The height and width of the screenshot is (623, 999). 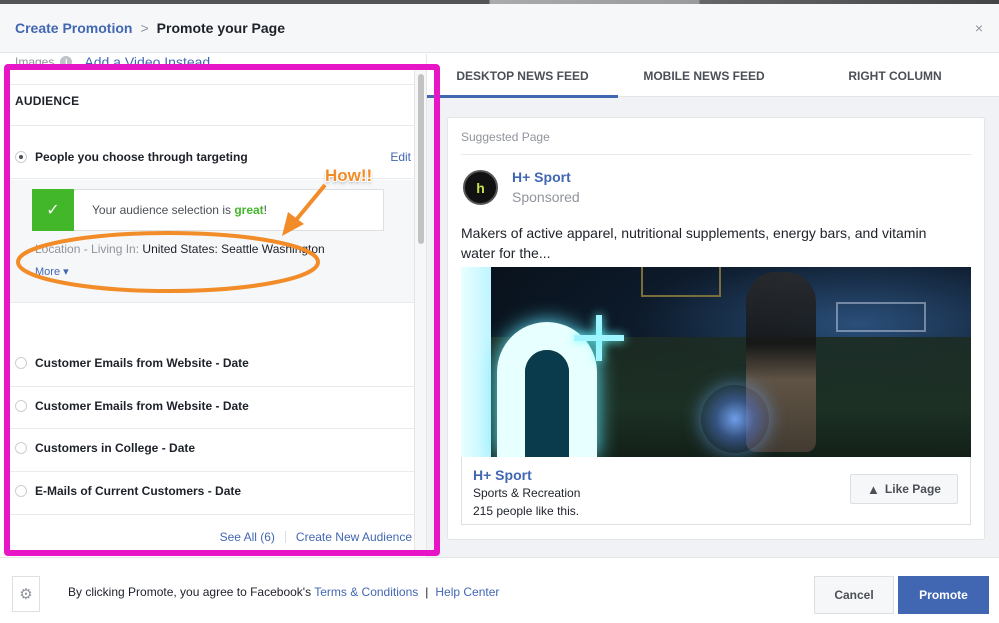 I want to click on images-label: Images, so click(x=35, y=62).